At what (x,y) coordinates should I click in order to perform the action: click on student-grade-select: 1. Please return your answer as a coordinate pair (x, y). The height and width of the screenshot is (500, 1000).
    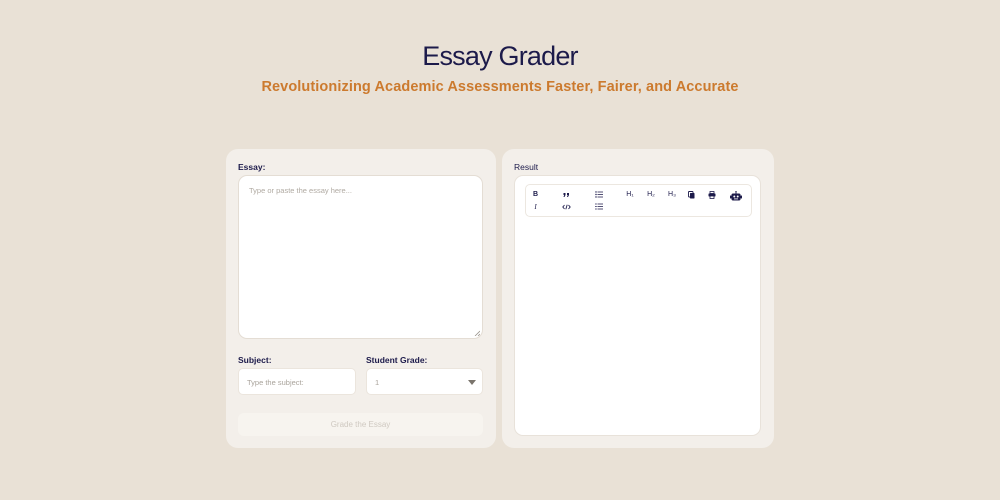
    Looking at the image, I should click on (424, 381).